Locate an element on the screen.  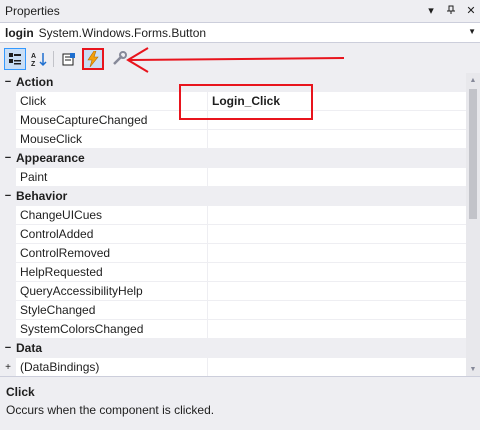
pin-dropdown-icon: ▾ is located at coordinates (431, 10).